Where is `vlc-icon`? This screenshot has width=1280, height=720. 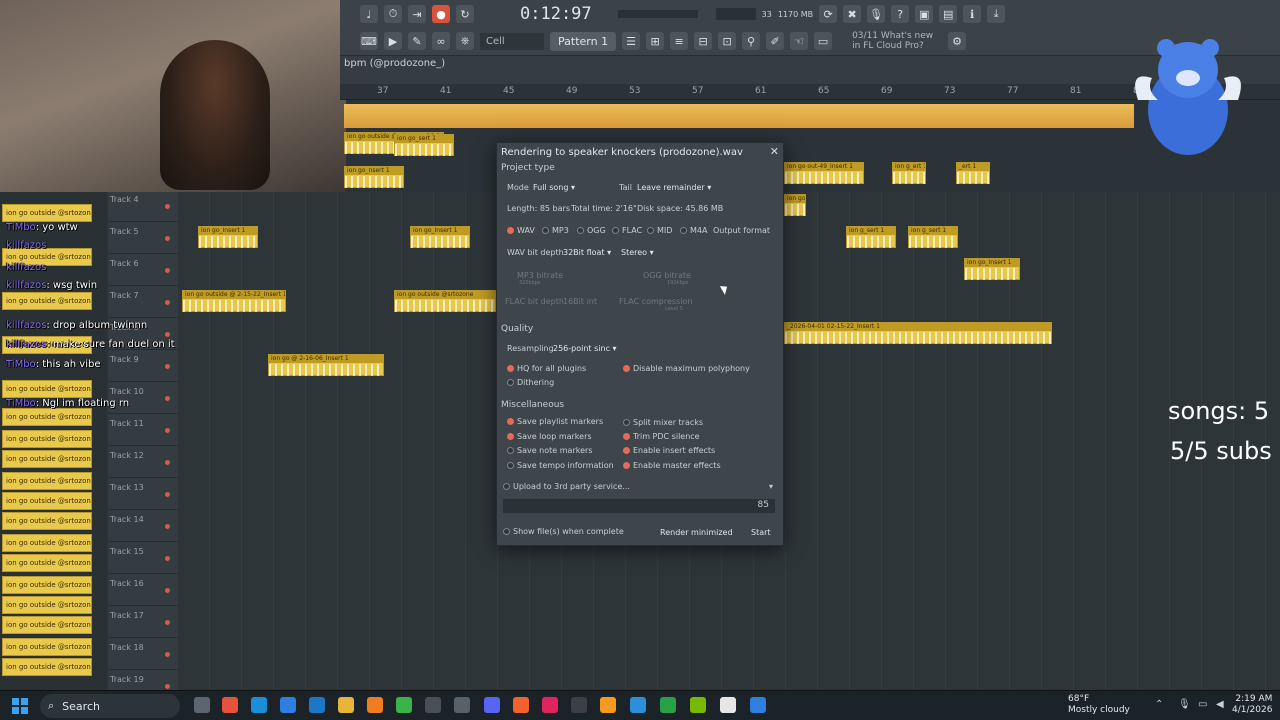 vlc-icon is located at coordinates (375, 705).